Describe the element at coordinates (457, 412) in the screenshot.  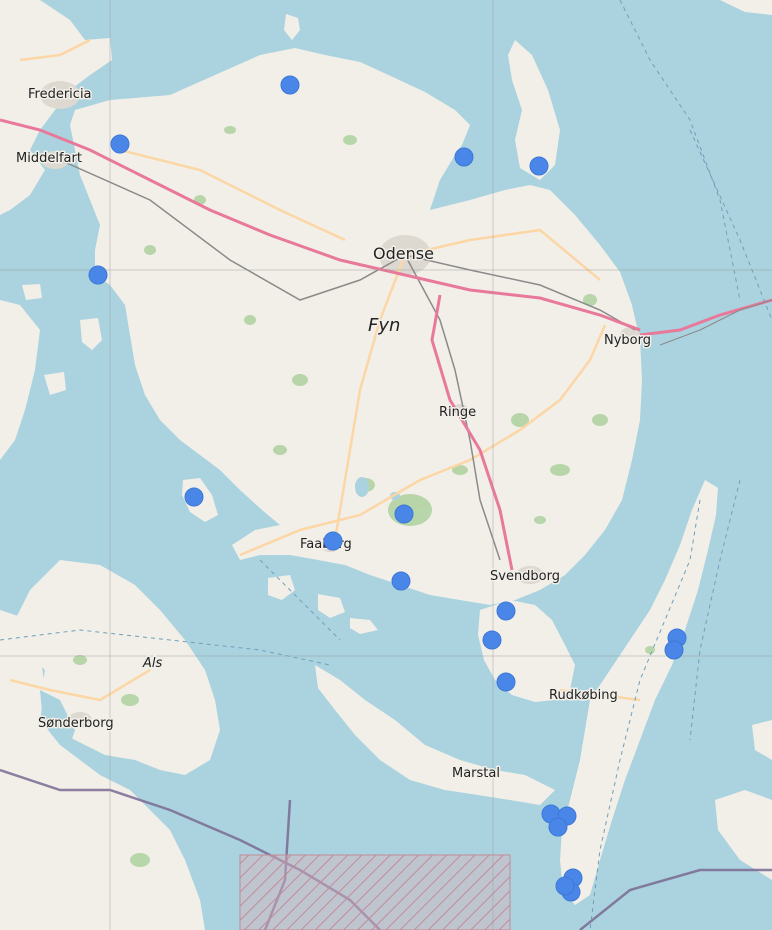
I see `label-ringe: Ringe` at that location.